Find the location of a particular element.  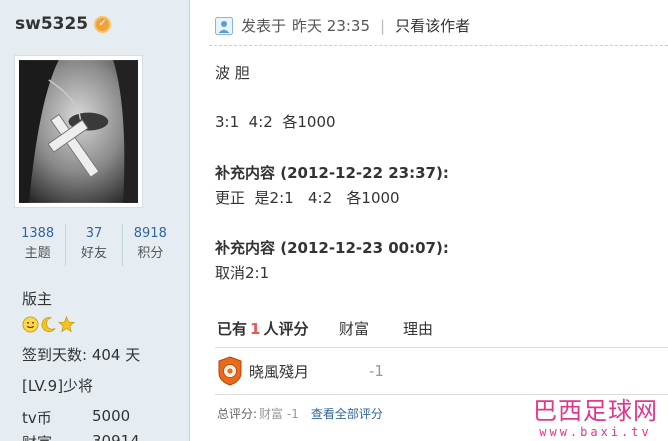

summary-value: 财富 -1 is located at coordinates (279, 414).